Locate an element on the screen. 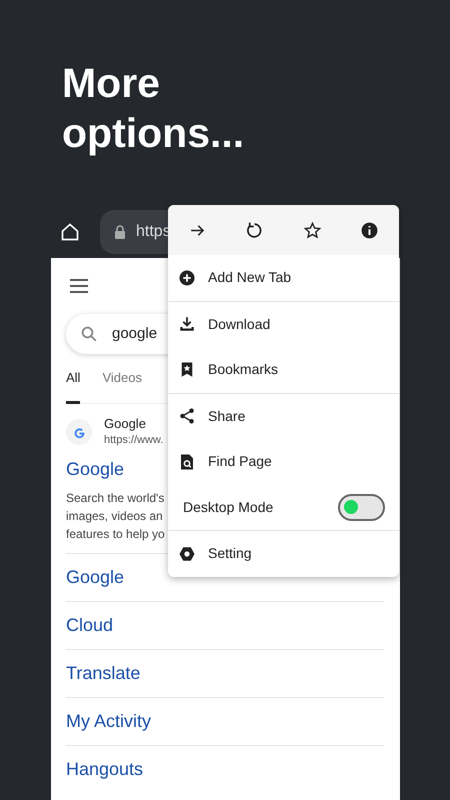 The height and width of the screenshot is (800, 450). site-name: Google is located at coordinates (125, 424).